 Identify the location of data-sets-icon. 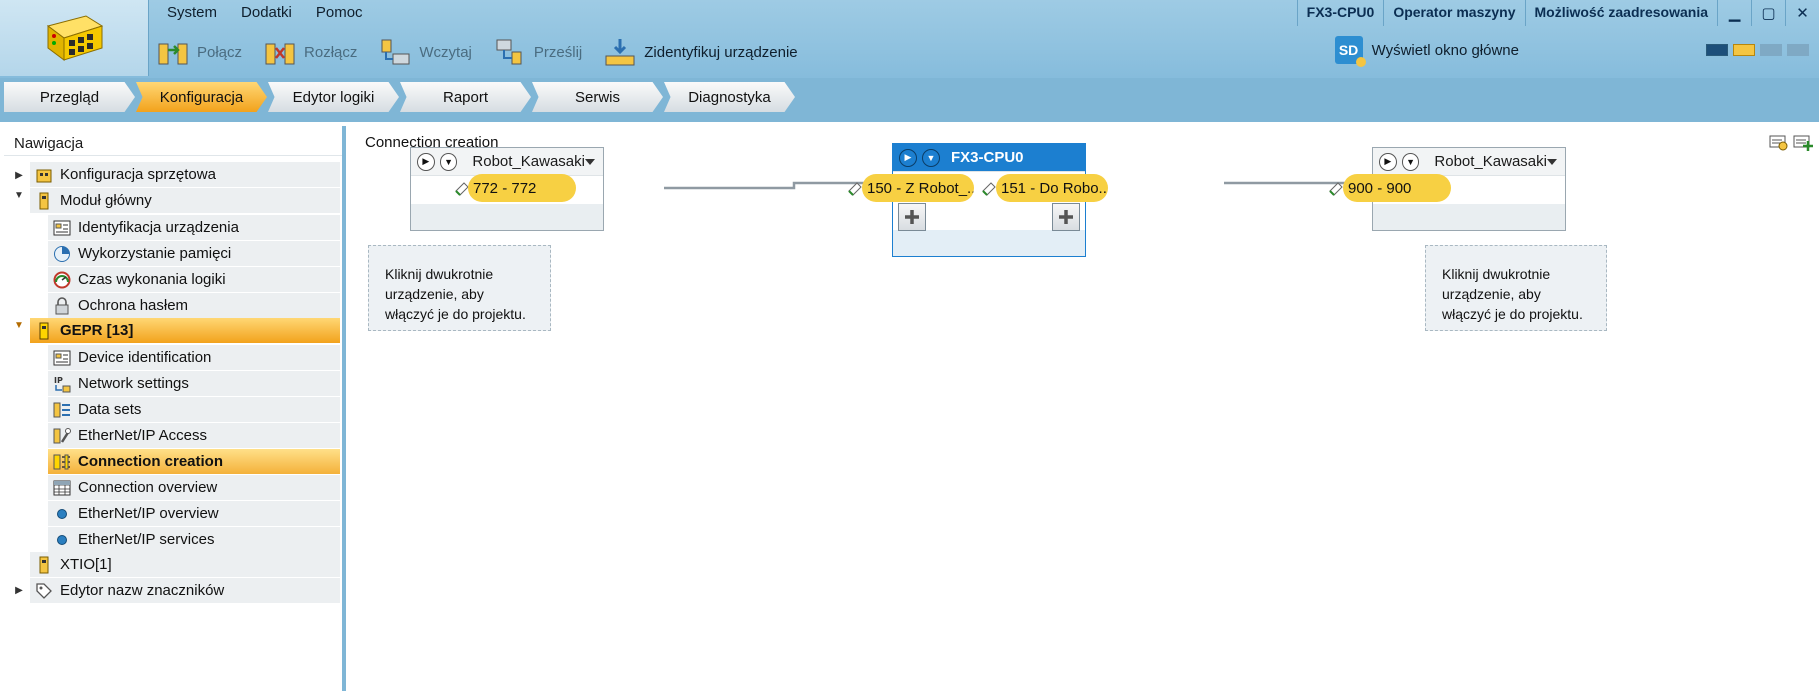
(62, 410).